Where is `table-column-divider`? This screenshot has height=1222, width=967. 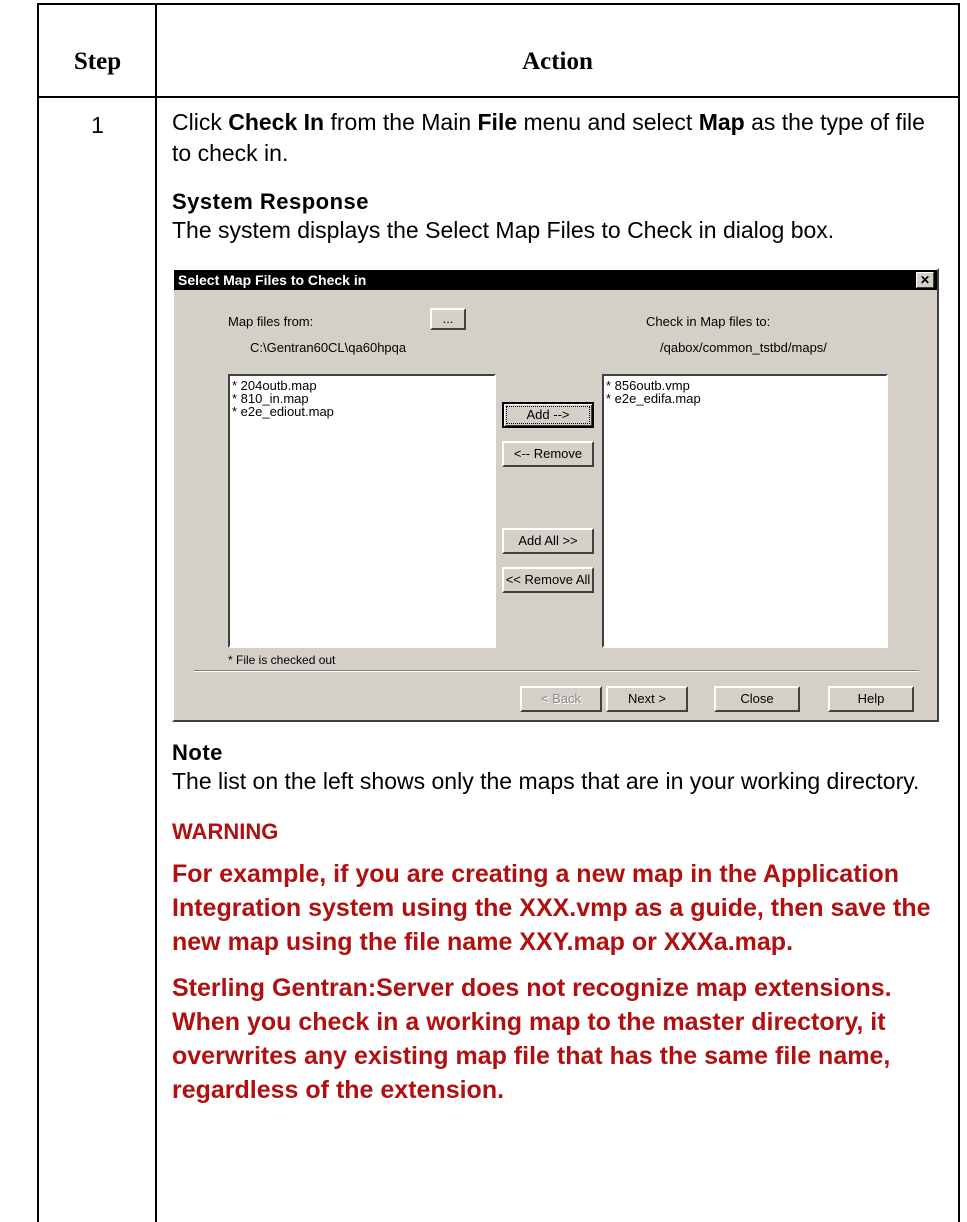
table-column-divider is located at coordinates (156, 612).